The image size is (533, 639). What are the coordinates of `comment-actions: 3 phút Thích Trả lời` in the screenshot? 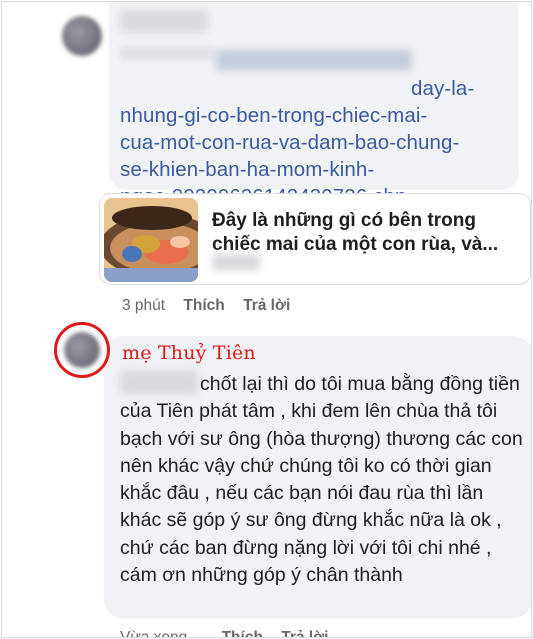 It's located at (213, 306).